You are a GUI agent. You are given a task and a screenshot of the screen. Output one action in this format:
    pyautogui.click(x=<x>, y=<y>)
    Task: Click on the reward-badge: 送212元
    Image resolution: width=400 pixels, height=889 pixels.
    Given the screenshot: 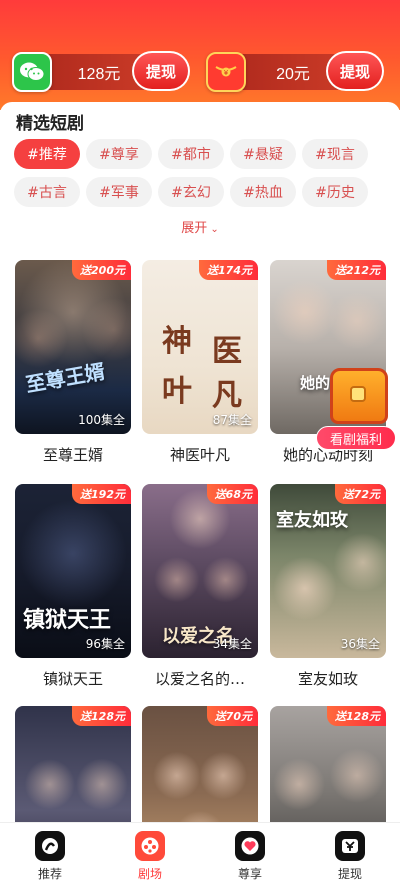 What is the action you would take?
    pyautogui.click(x=356, y=270)
    